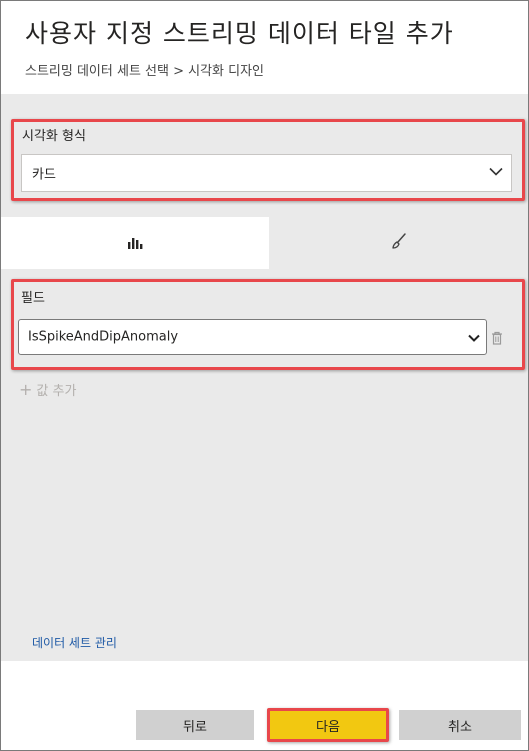  What do you see at coordinates (33, 298) in the screenshot?
I see `fields-label: 필드` at bounding box center [33, 298].